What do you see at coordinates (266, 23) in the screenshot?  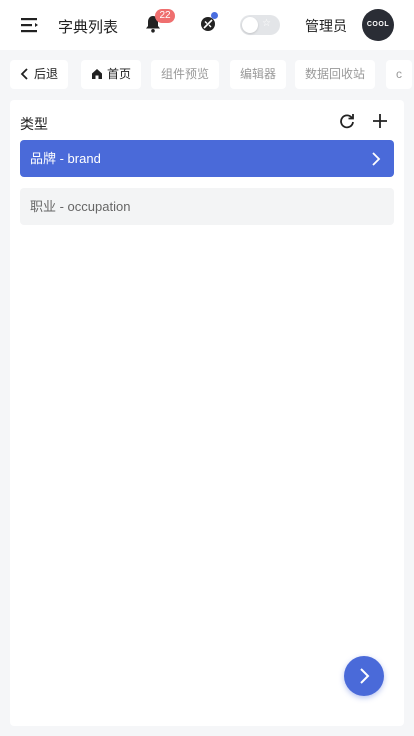 I see `star-icon: ☆` at bounding box center [266, 23].